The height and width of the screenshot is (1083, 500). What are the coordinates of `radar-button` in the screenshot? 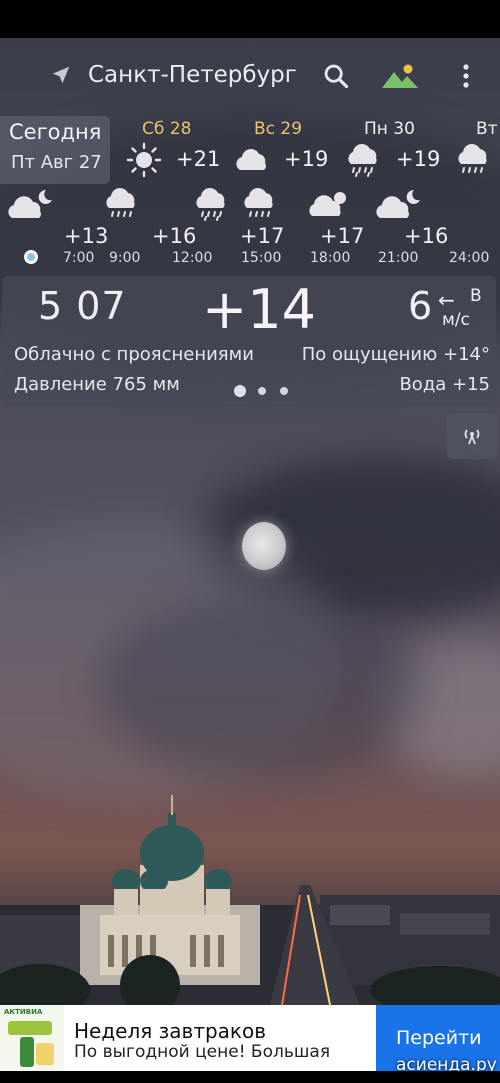 It's located at (472, 436).